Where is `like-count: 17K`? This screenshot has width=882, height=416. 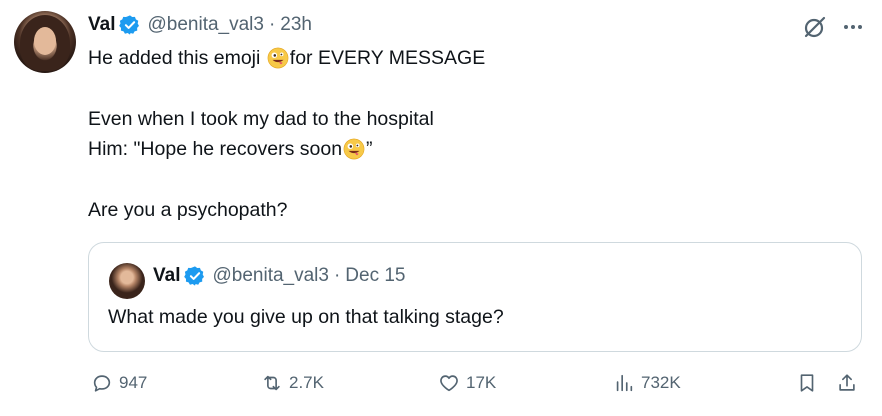
like-count: 17K is located at coordinates (481, 382).